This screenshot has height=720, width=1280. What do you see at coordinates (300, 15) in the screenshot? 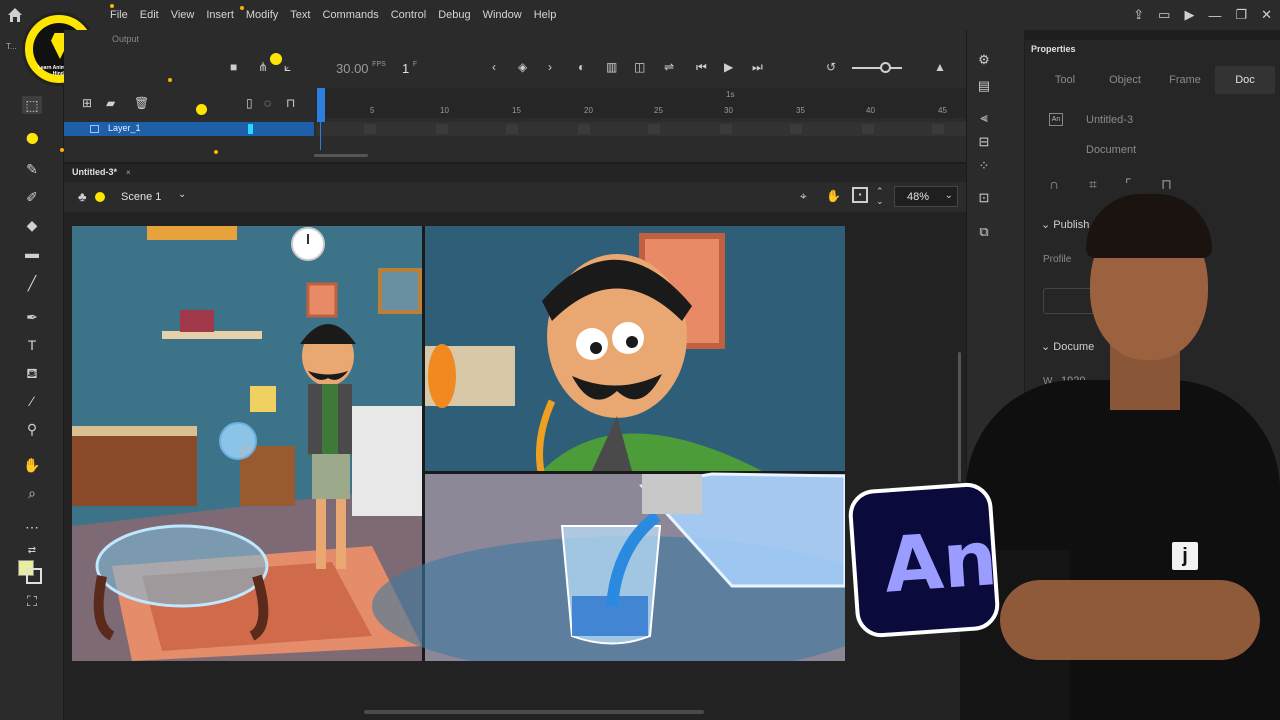
I see `menu-text: Text` at bounding box center [300, 15].